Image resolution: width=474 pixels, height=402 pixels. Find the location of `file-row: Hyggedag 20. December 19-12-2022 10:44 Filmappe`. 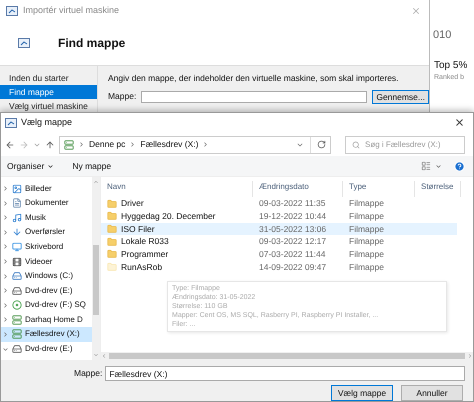

file-row: Hyggedag 20. December 19-12-2022 10:44 Filmappe is located at coordinates (279, 216).